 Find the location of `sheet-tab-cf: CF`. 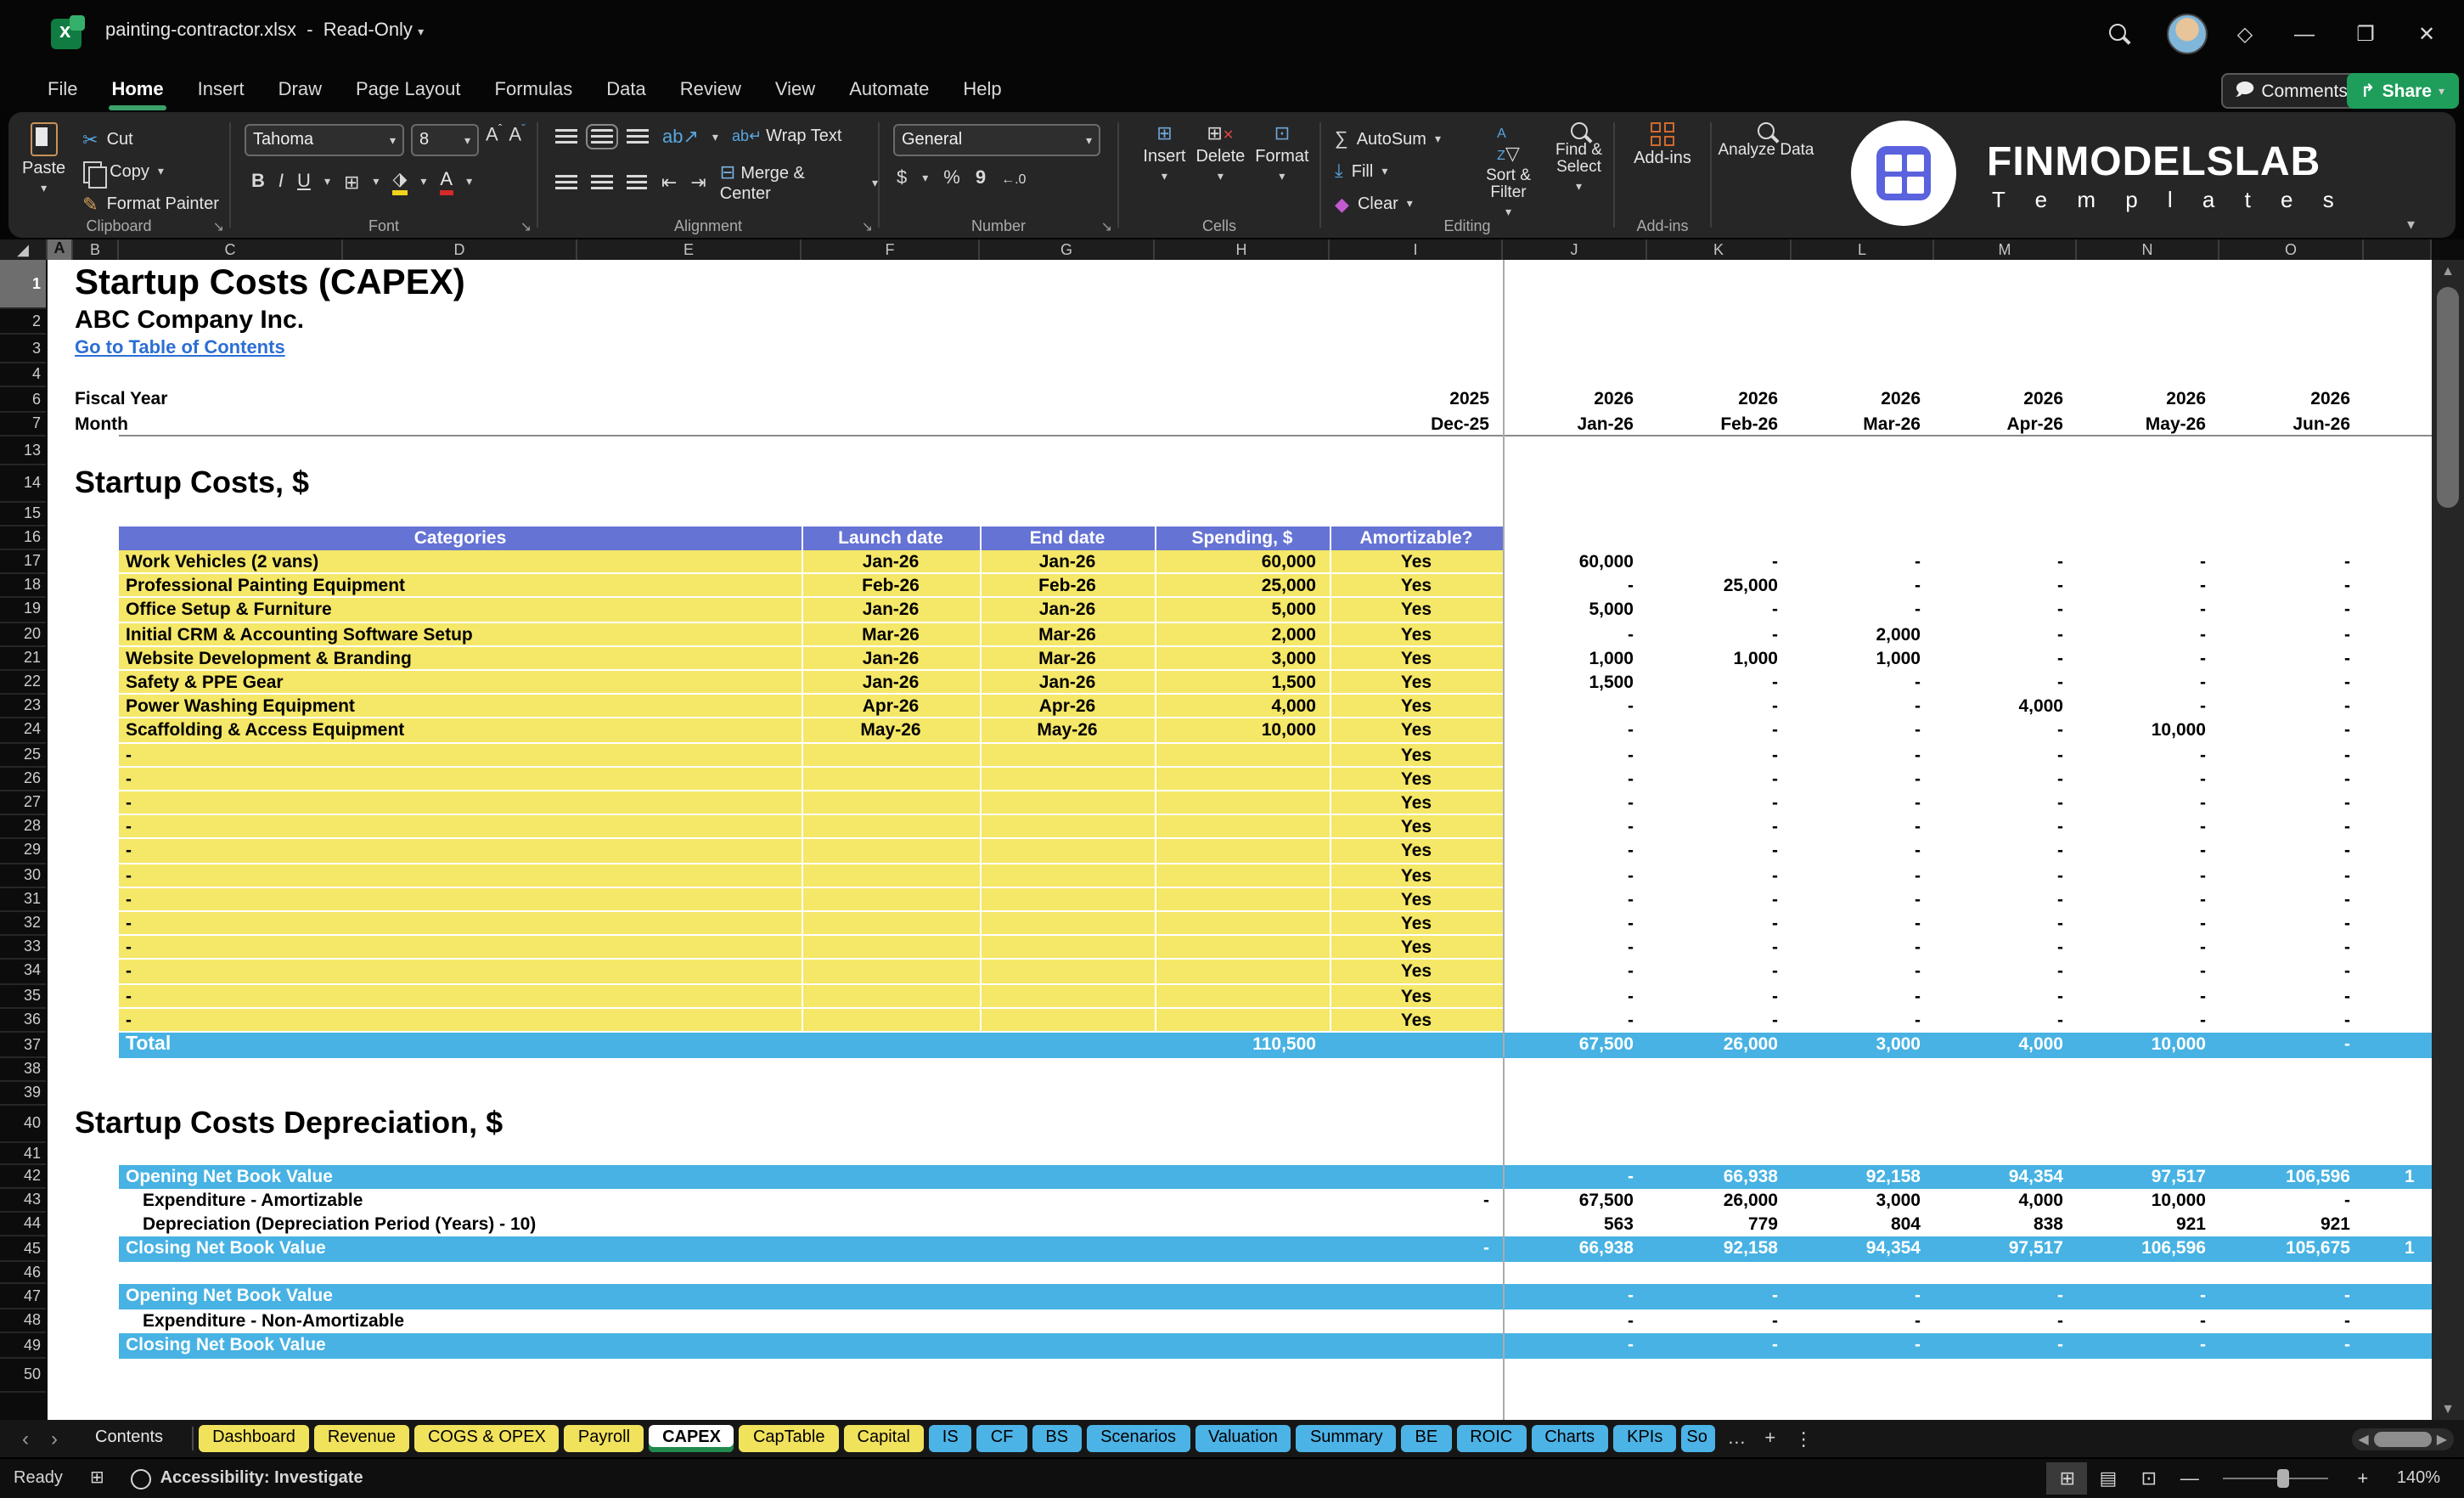

sheet-tab-cf: CF is located at coordinates (1001, 1438).